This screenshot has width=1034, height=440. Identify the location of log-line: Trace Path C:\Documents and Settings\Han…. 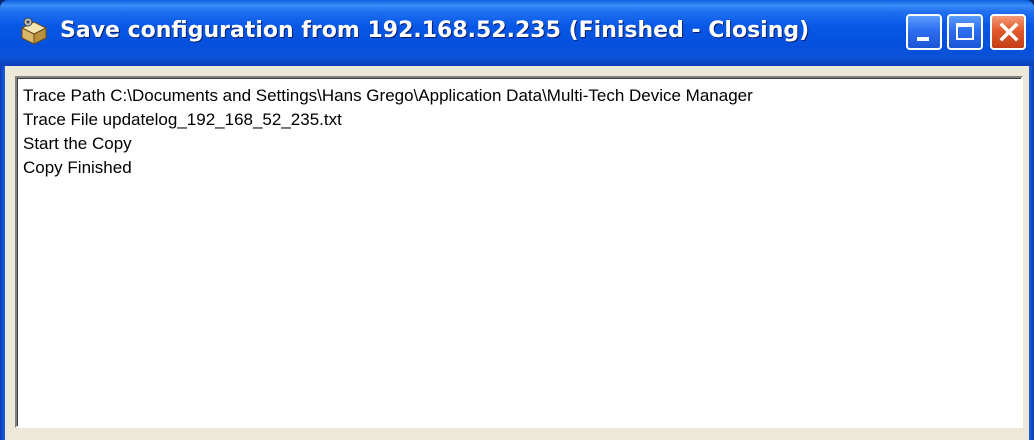
(388, 95).